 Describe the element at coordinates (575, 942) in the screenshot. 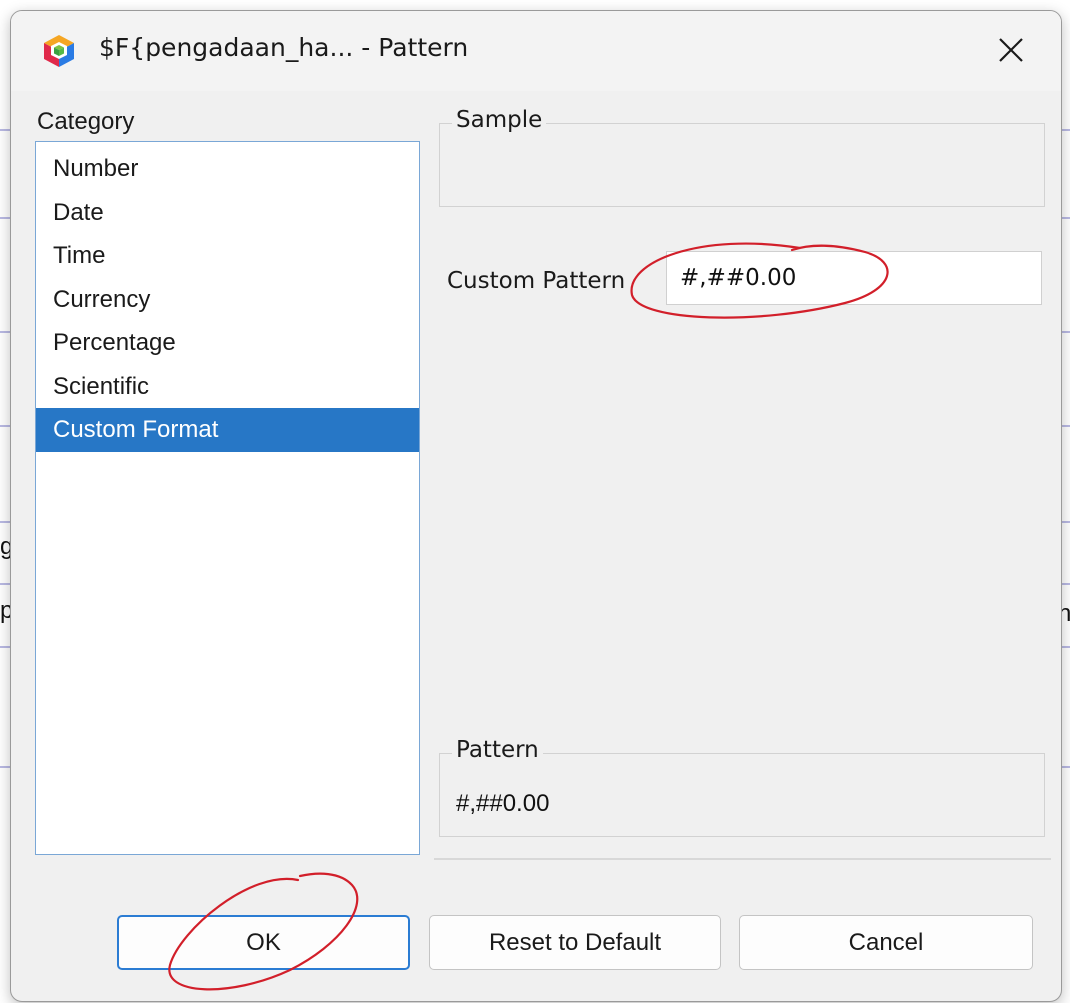

I see `reset-to-default-button: Reset to Default` at that location.